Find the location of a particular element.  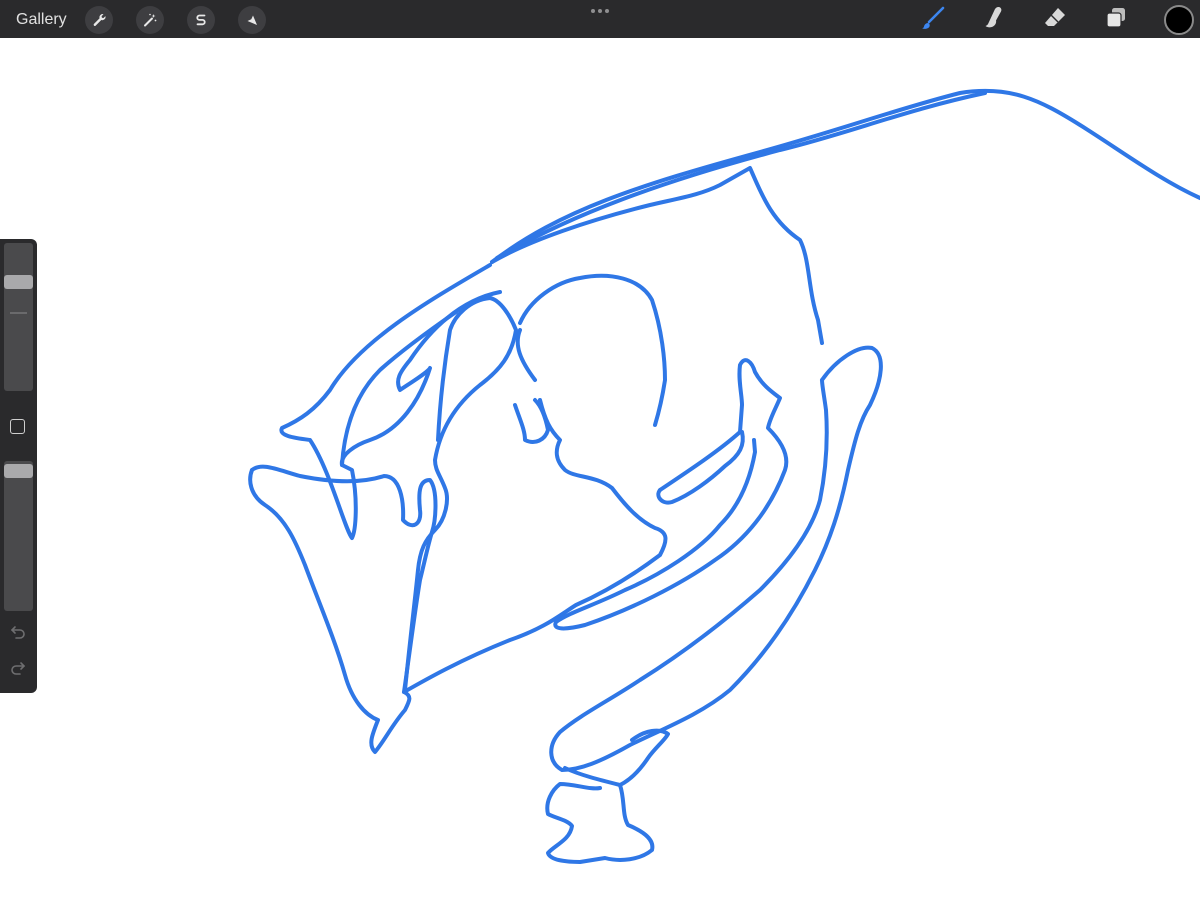

actions-button is located at coordinates (99, 20).